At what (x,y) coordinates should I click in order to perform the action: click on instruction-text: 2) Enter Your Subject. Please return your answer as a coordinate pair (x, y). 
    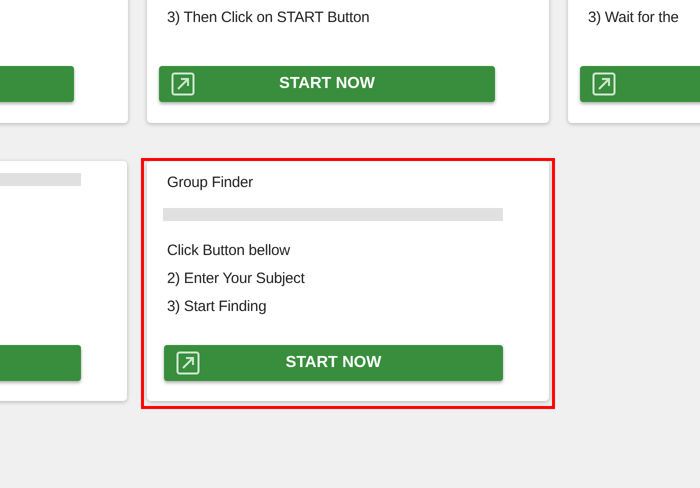
    Looking at the image, I should click on (236, 279).